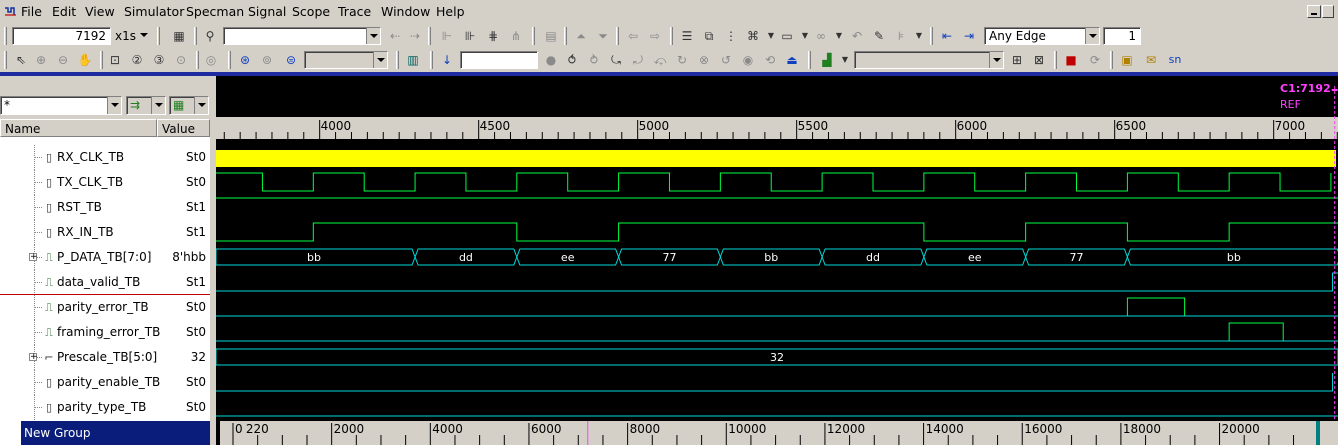  Describe the element at coordinates (687, 36) in the screenshot. I see `list-view-icon: ☰` at that location.